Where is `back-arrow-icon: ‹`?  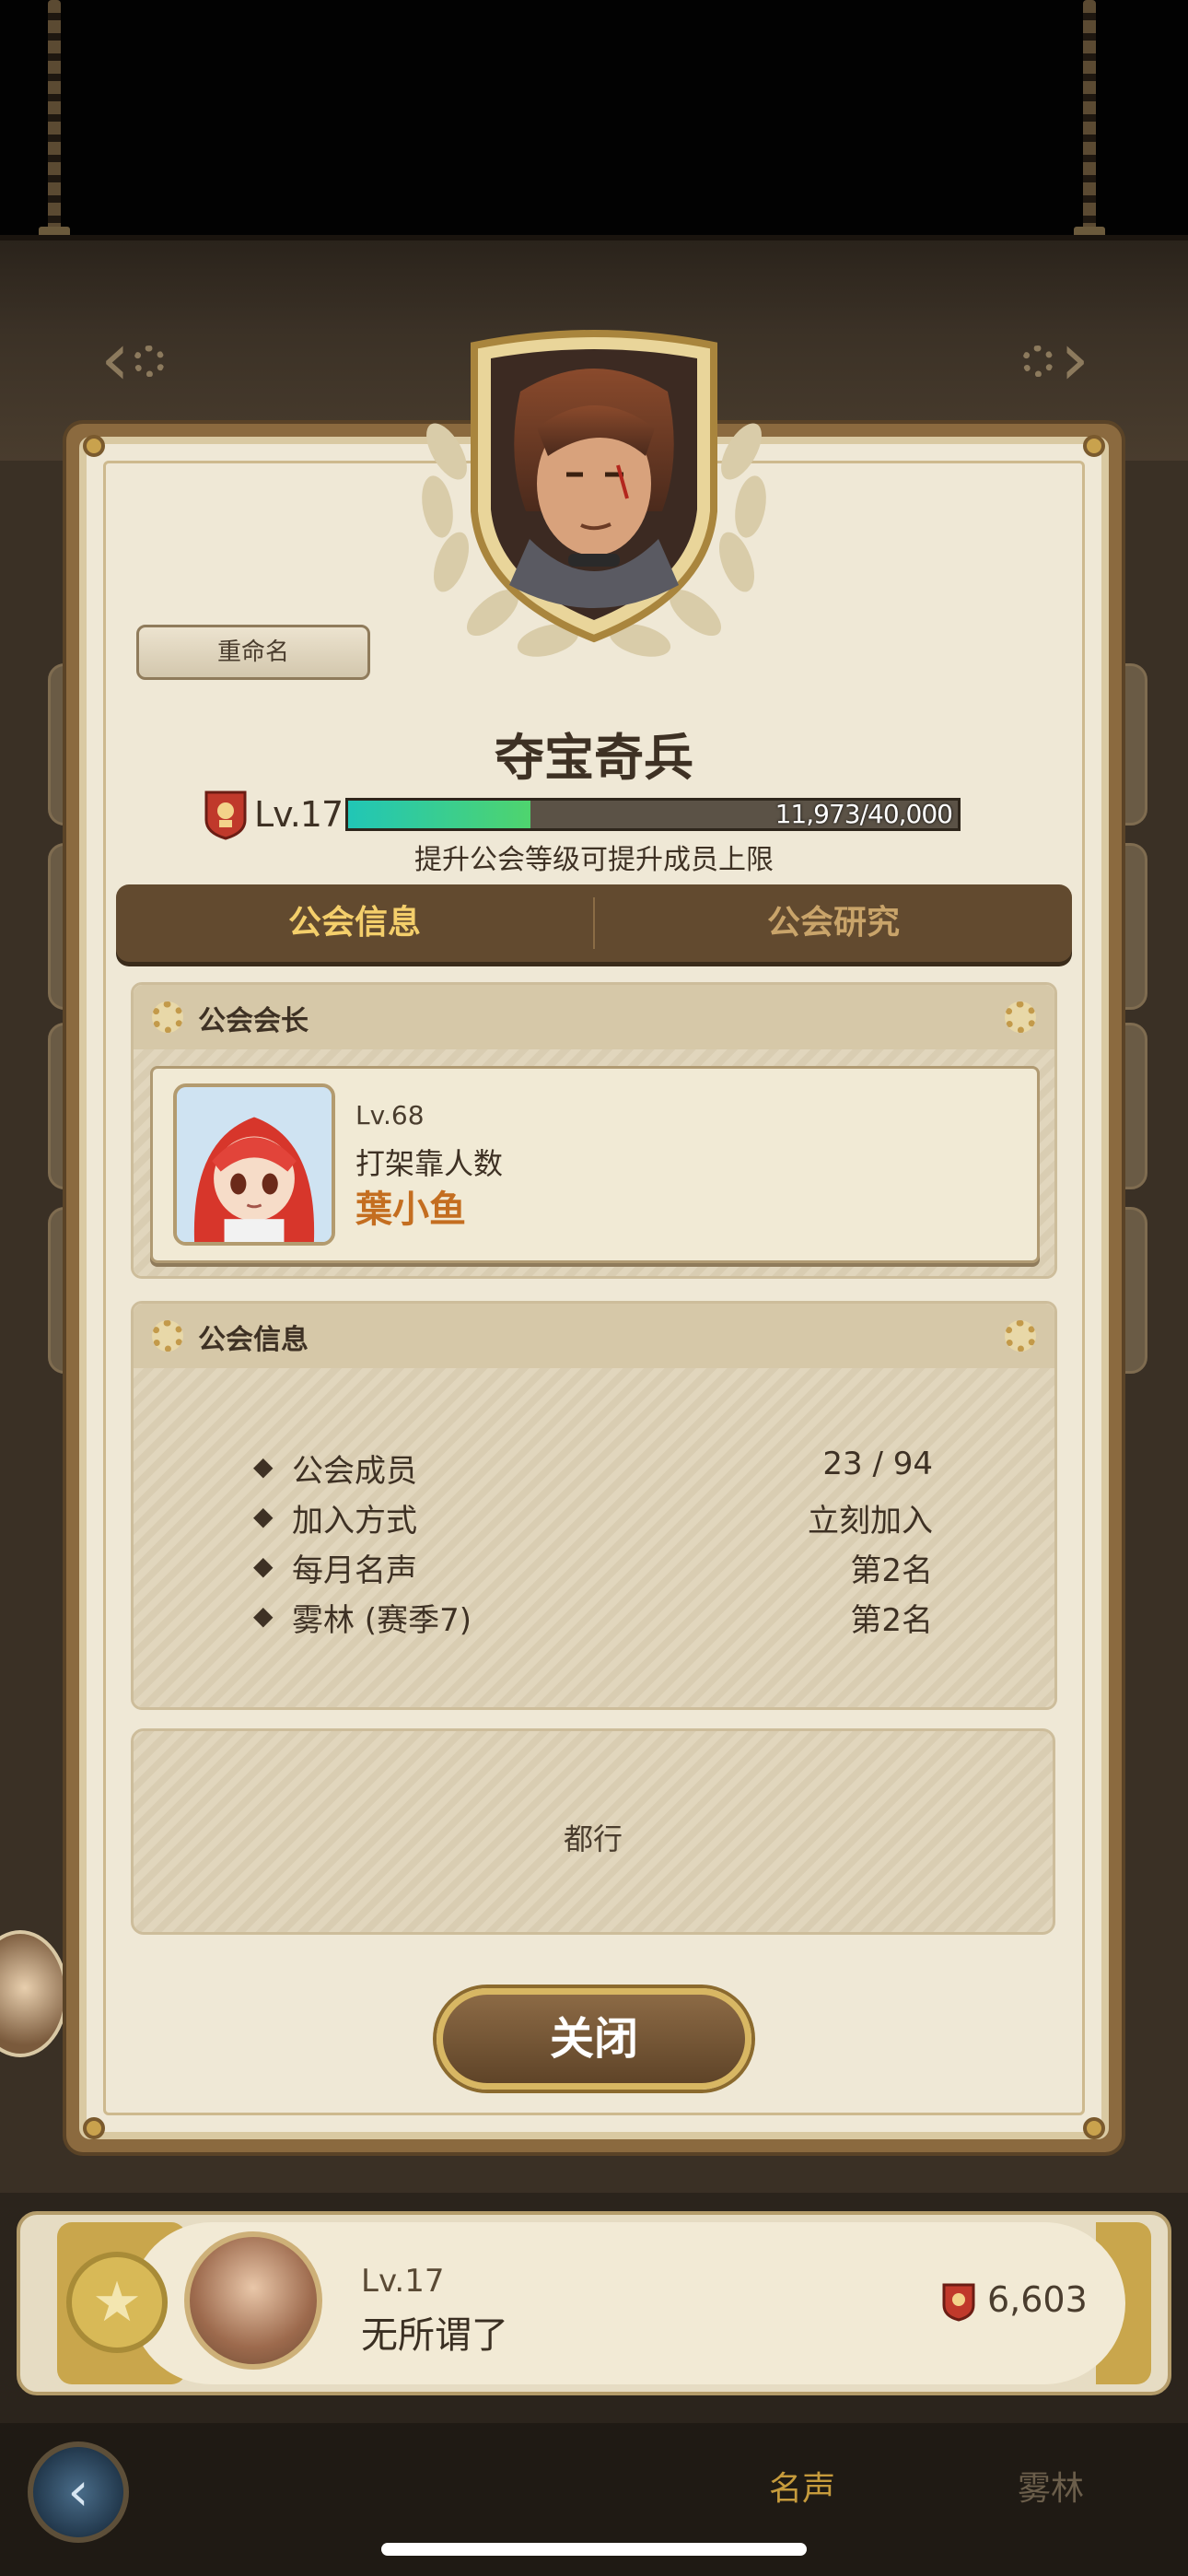 back-arrow-icon: ‹ is located at coordinates (78, 2492).